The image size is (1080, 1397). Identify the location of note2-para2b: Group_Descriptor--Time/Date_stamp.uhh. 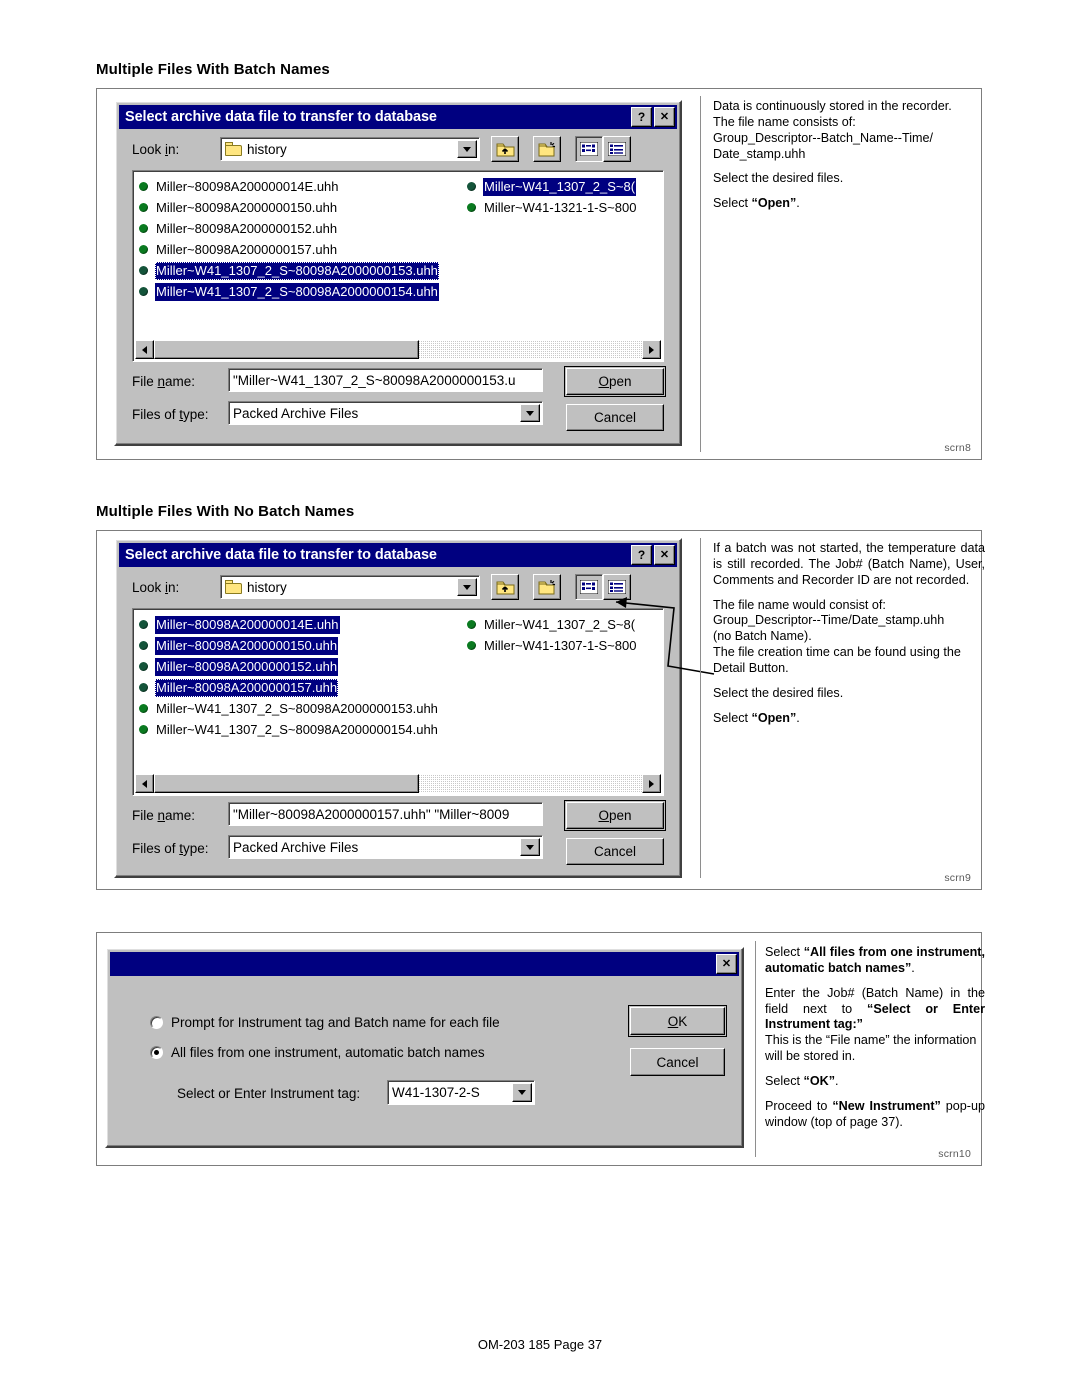
(829, 620).